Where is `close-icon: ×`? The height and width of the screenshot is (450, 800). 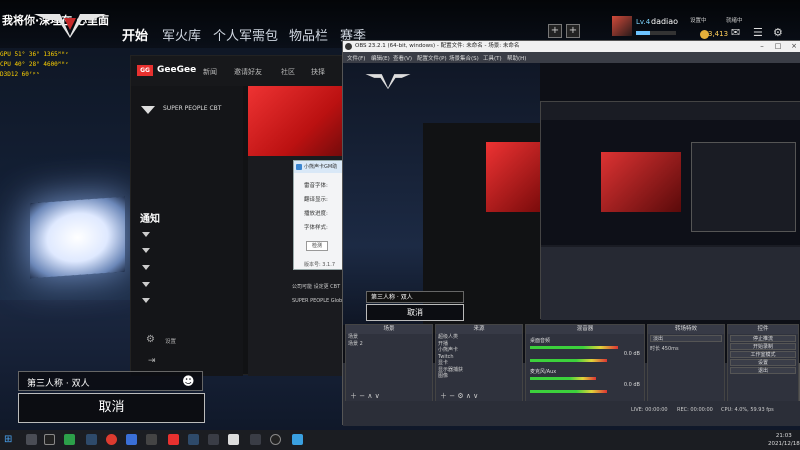
close-icon: × is located at coordinates (793, 46).